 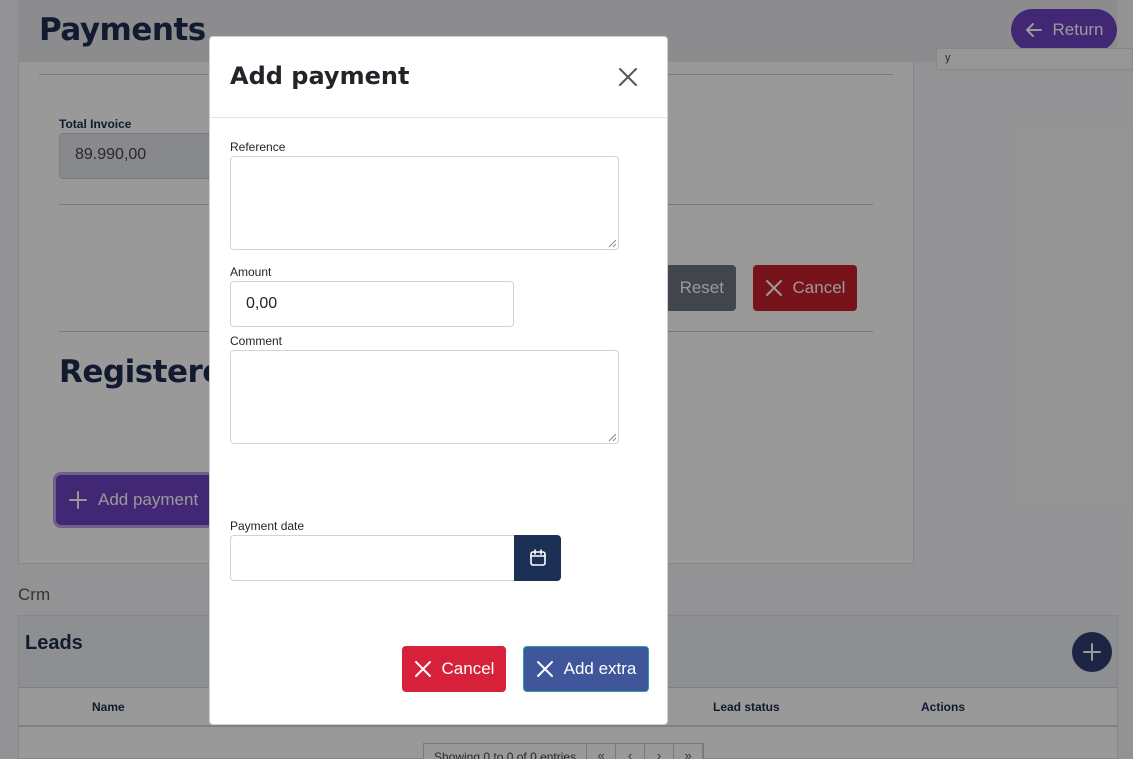 What do you see at coordinates (424, 203) in the screenshot?
I see `reference-textarea` at bounding box center [424, 203].